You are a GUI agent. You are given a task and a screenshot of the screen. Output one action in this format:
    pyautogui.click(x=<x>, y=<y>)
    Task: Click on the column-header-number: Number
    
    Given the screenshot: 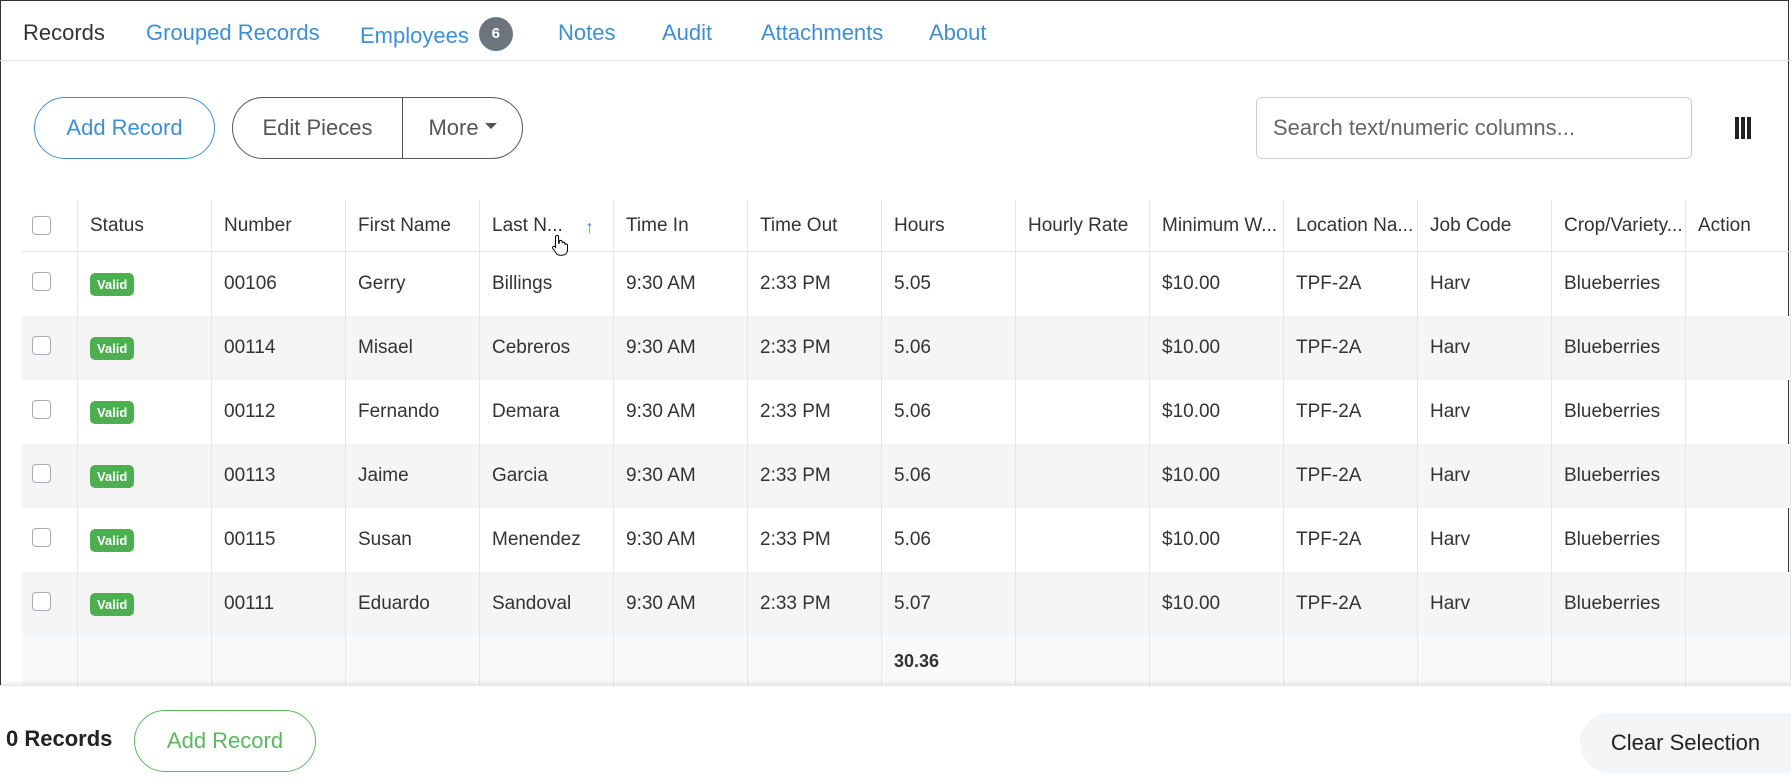 What is the action you would take?
    pyautogui.click(x=279, y=225)
    